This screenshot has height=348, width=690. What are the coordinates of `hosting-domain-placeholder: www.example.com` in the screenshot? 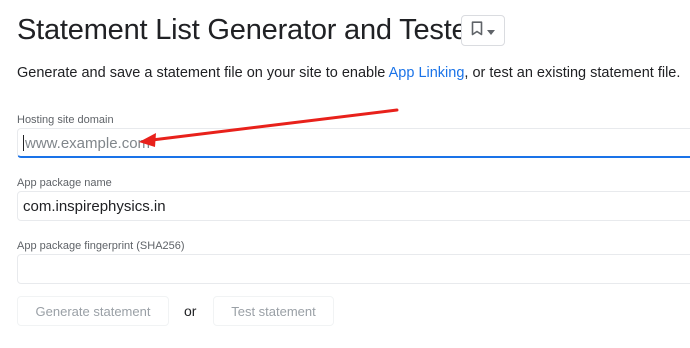 It's located at (88, 143).